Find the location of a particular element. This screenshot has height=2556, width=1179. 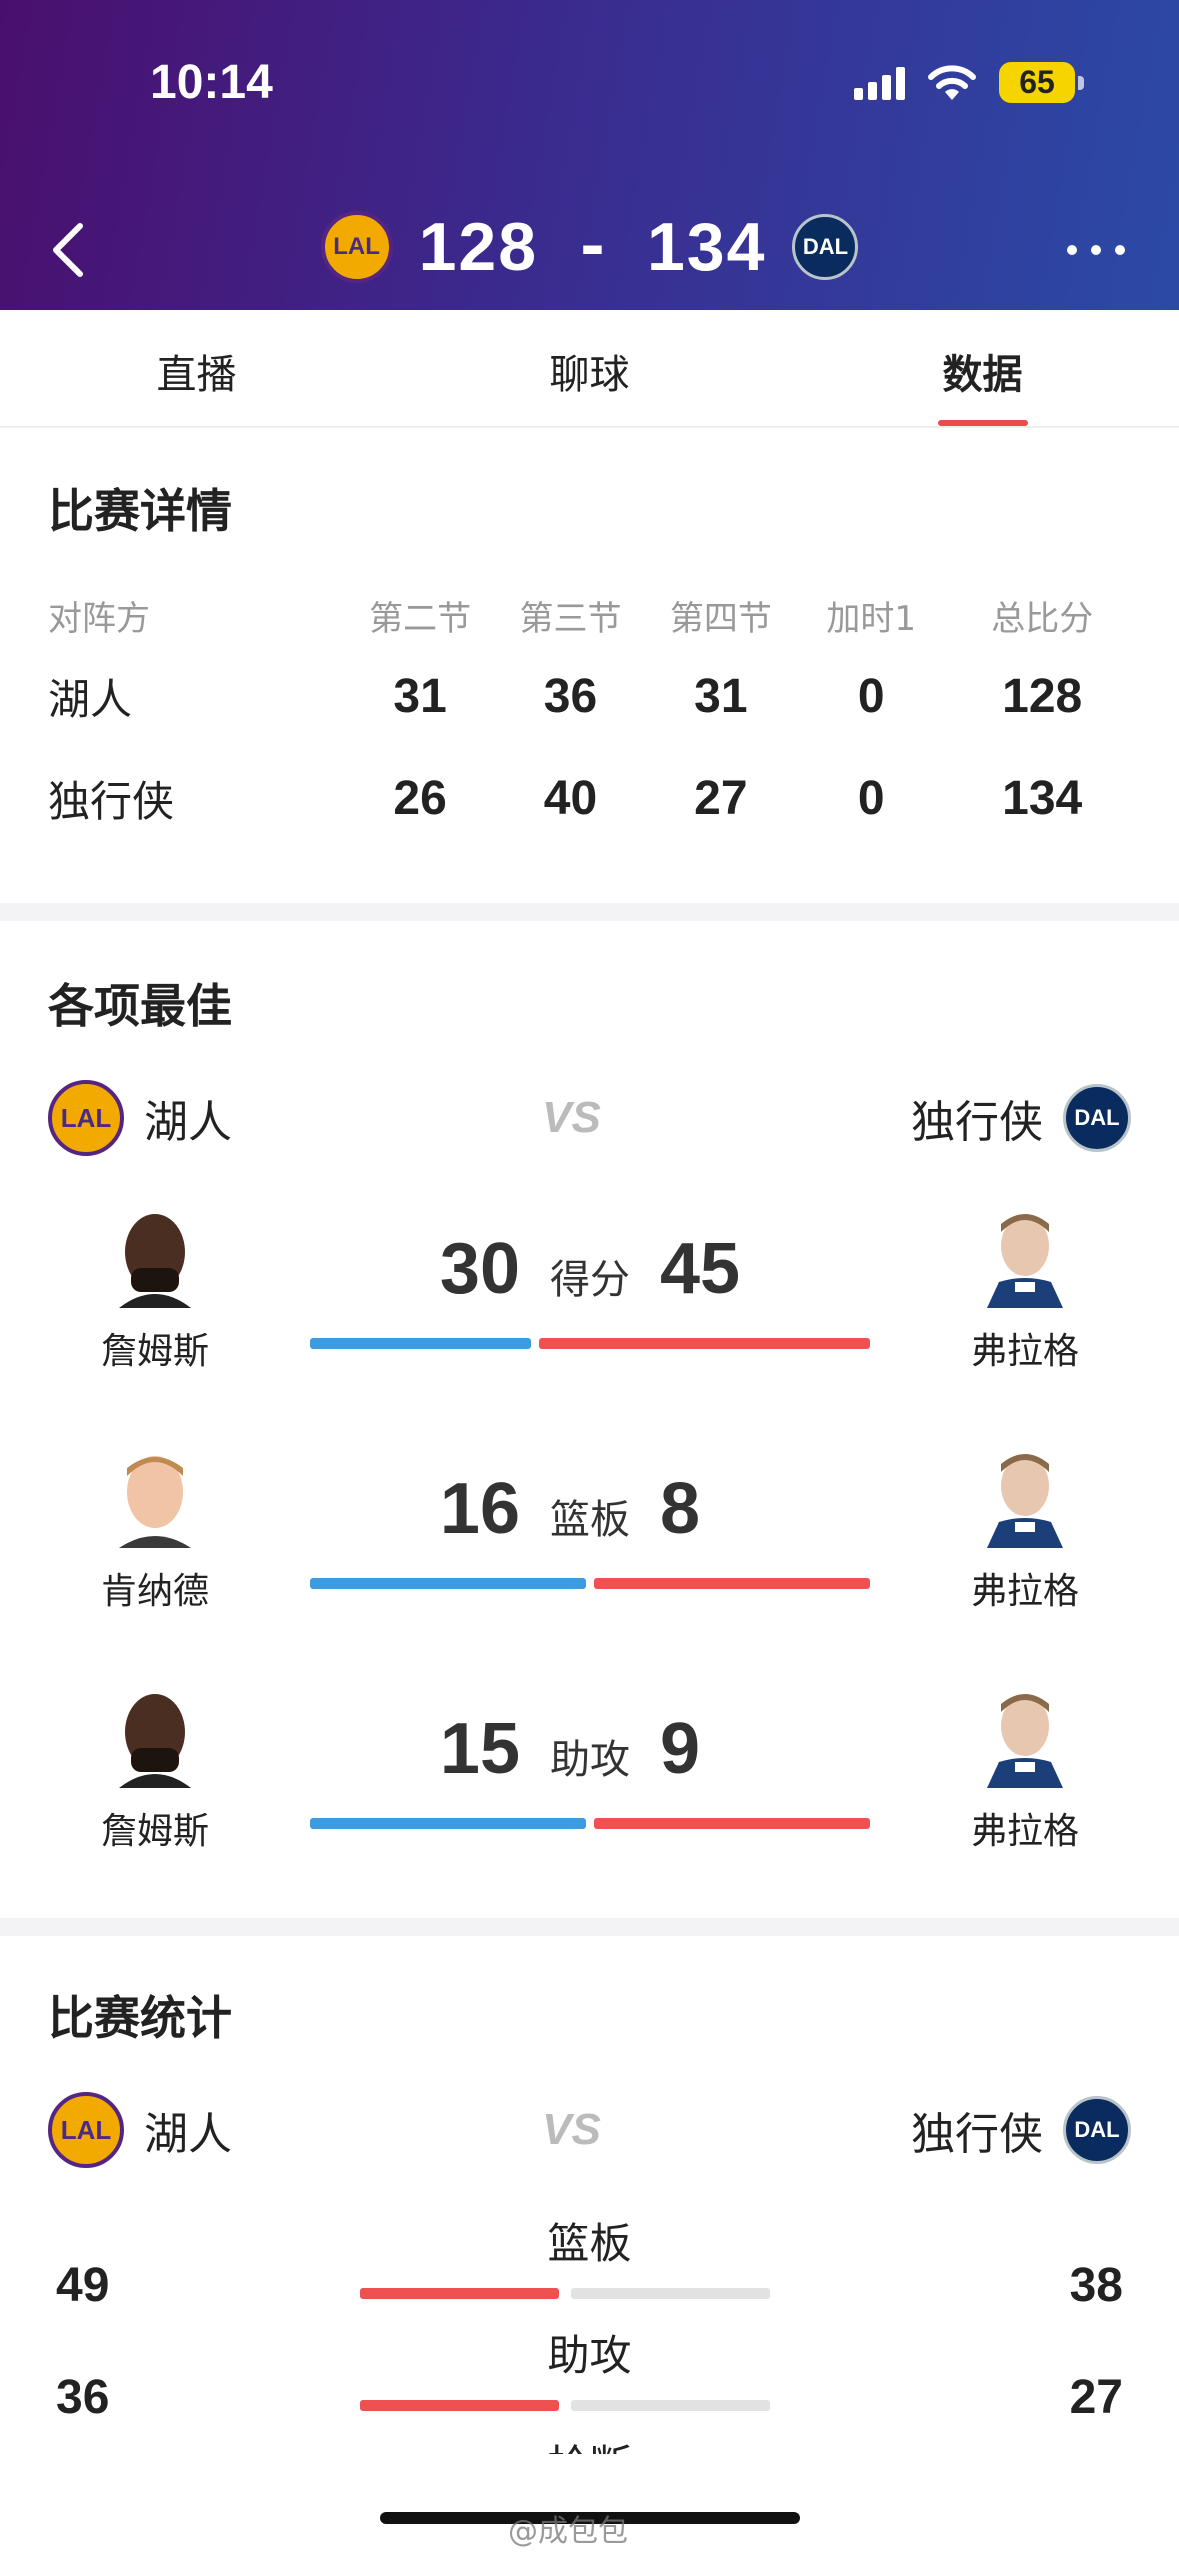

leaders-title: 各项最佳 is located at coordinates (140, 1006).